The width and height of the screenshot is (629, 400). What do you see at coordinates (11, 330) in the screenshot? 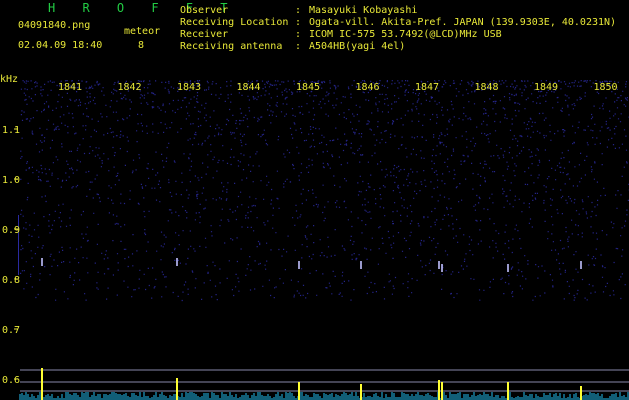
I see `freq-tick-label: 0.7` at bounding box center [11, 330].